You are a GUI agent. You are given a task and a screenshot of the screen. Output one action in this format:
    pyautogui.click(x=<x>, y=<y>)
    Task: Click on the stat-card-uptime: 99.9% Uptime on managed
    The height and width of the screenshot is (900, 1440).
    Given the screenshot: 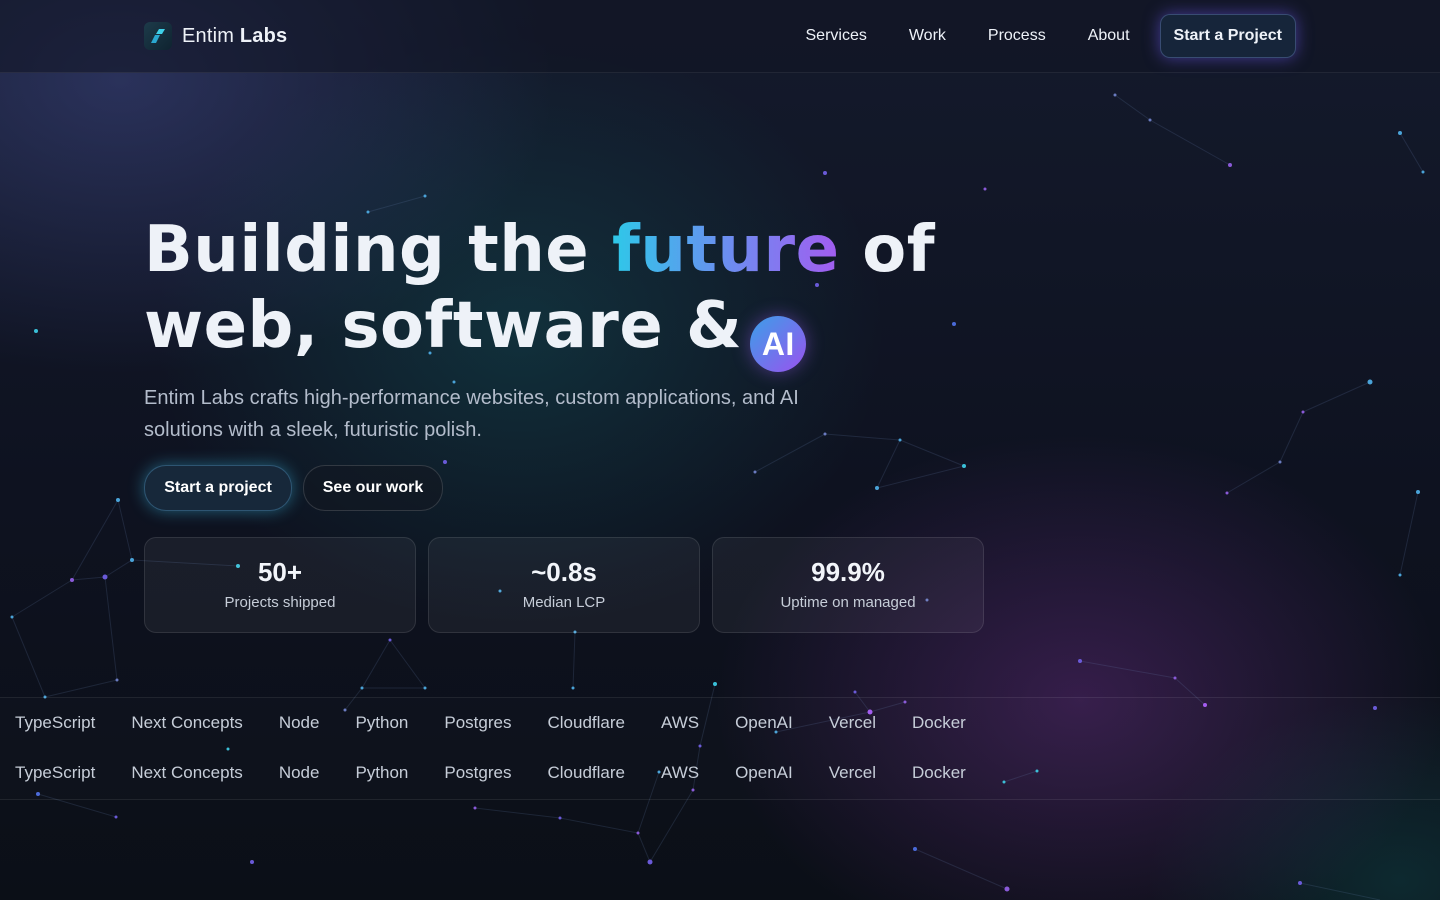 What is the action you would take?
    pyautogui.click(x=848, y=585)
    